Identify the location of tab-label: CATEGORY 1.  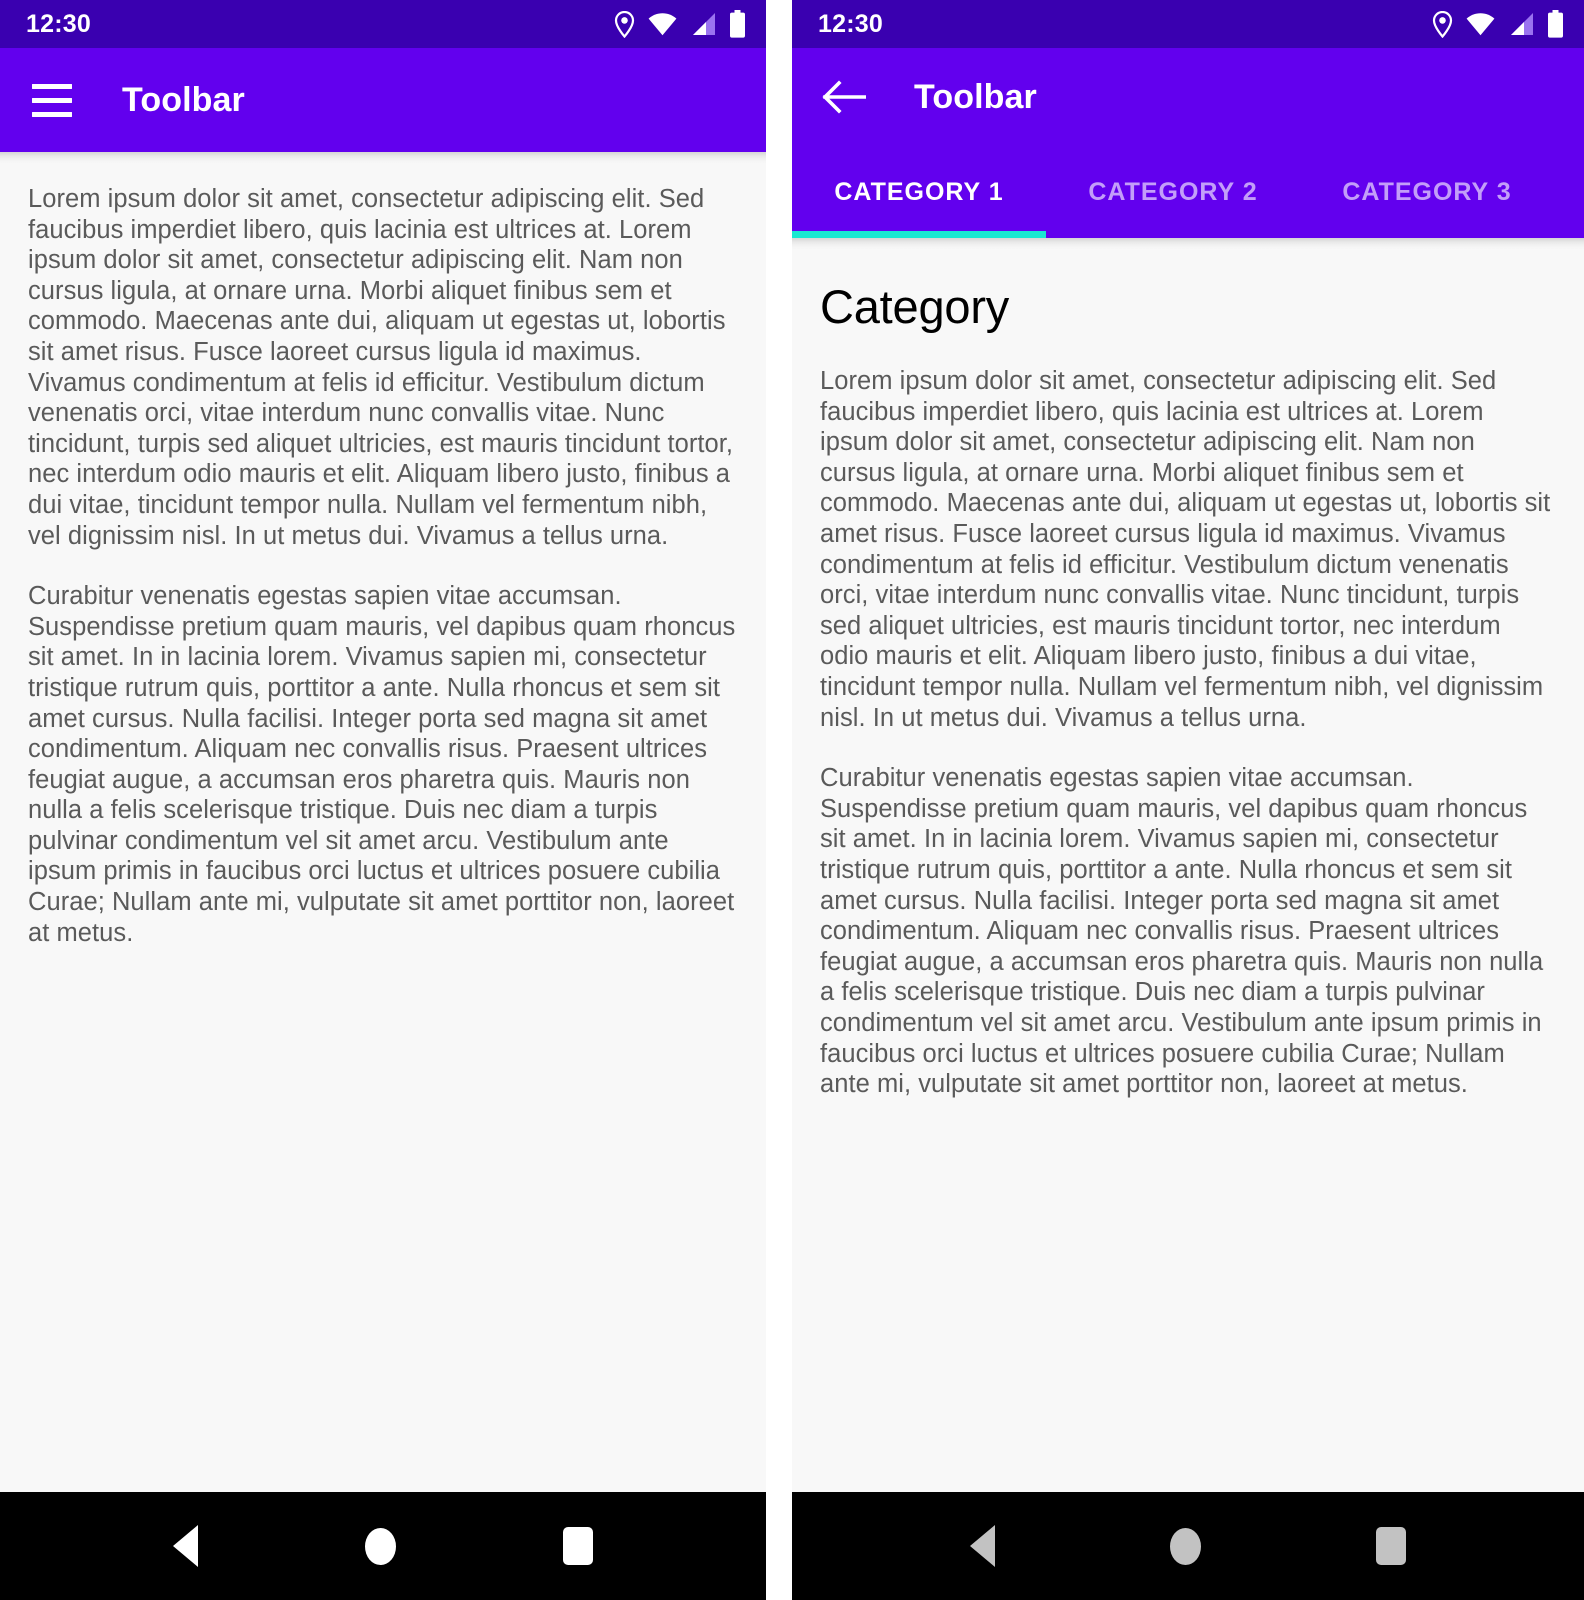
(919, 191).